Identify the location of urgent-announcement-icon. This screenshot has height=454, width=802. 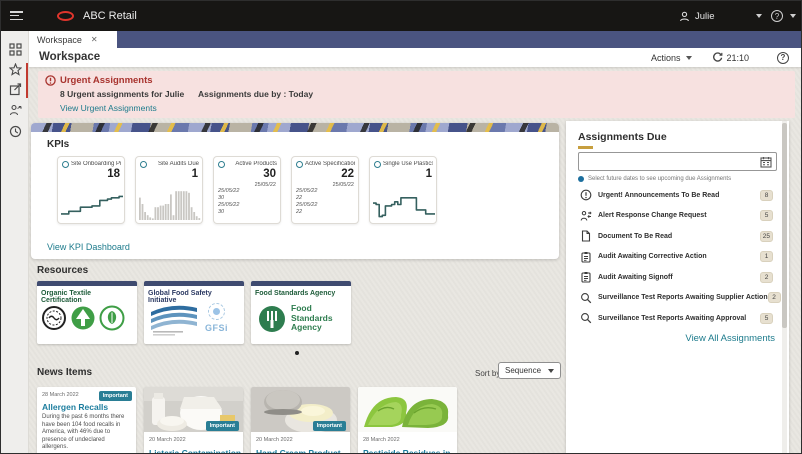
(586, 195).